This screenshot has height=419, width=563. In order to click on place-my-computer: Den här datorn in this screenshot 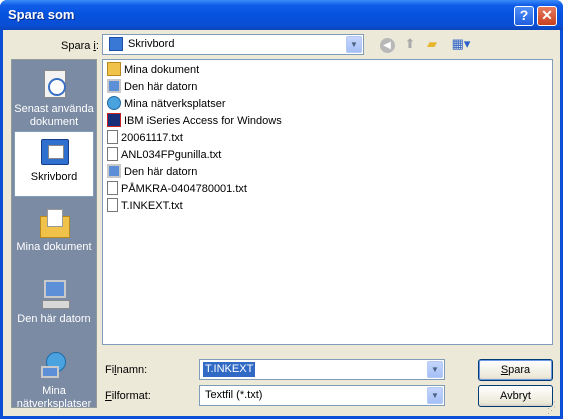, I will do `click(54, 302)`.